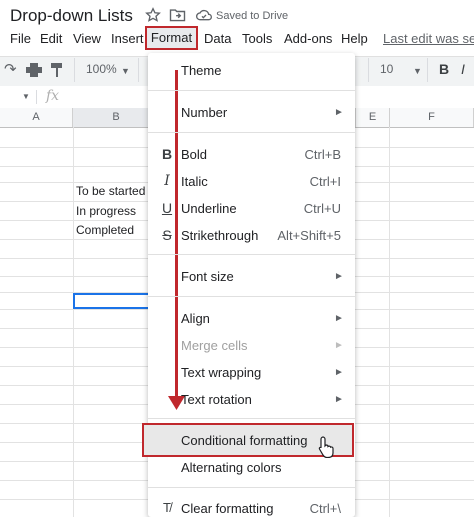  Describe the element at coordinates (386, 69) in the screenshot. I see `font-size-select: 10` at that location.